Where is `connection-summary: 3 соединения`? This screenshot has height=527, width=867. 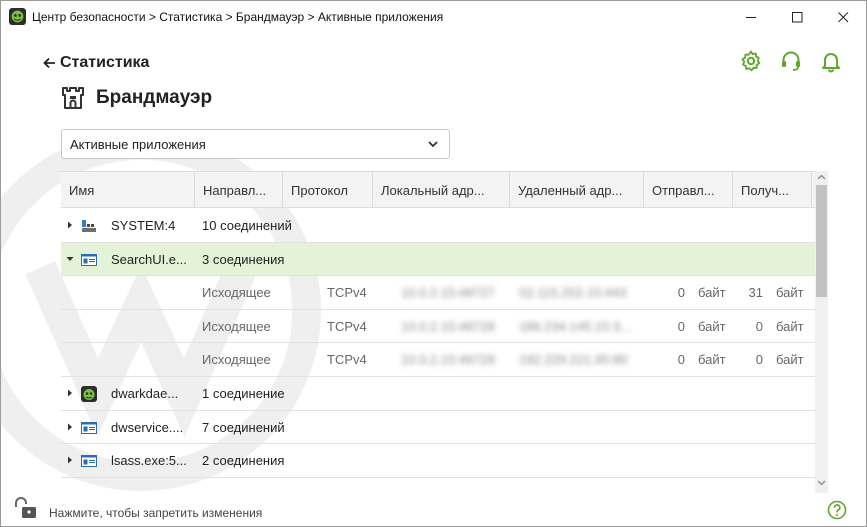 connection-summary: 3 соединения is located at coordinates (243, 259).